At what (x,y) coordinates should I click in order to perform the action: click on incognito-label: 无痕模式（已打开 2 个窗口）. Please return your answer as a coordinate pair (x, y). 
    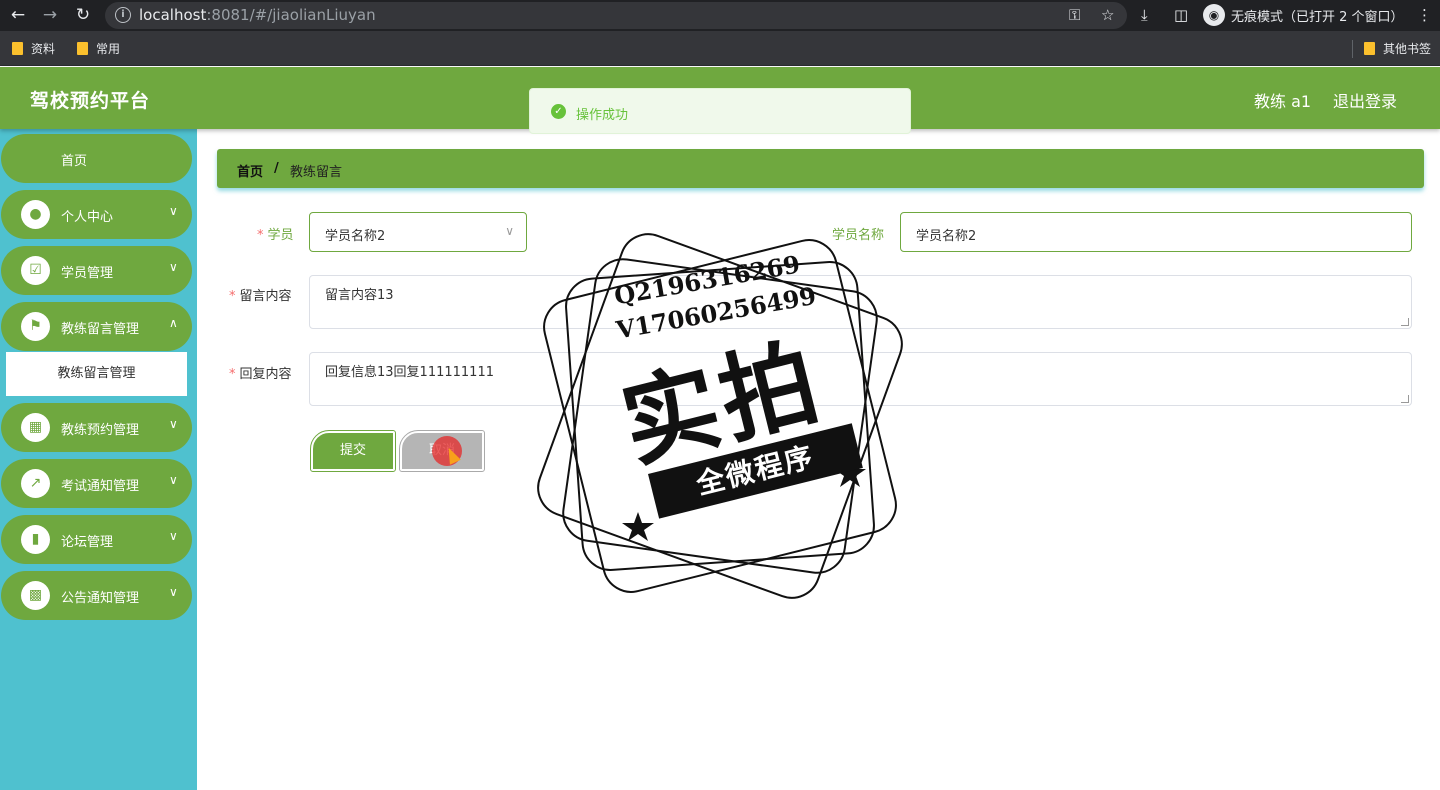
    Looking at the image, I should click on (1317, 17).